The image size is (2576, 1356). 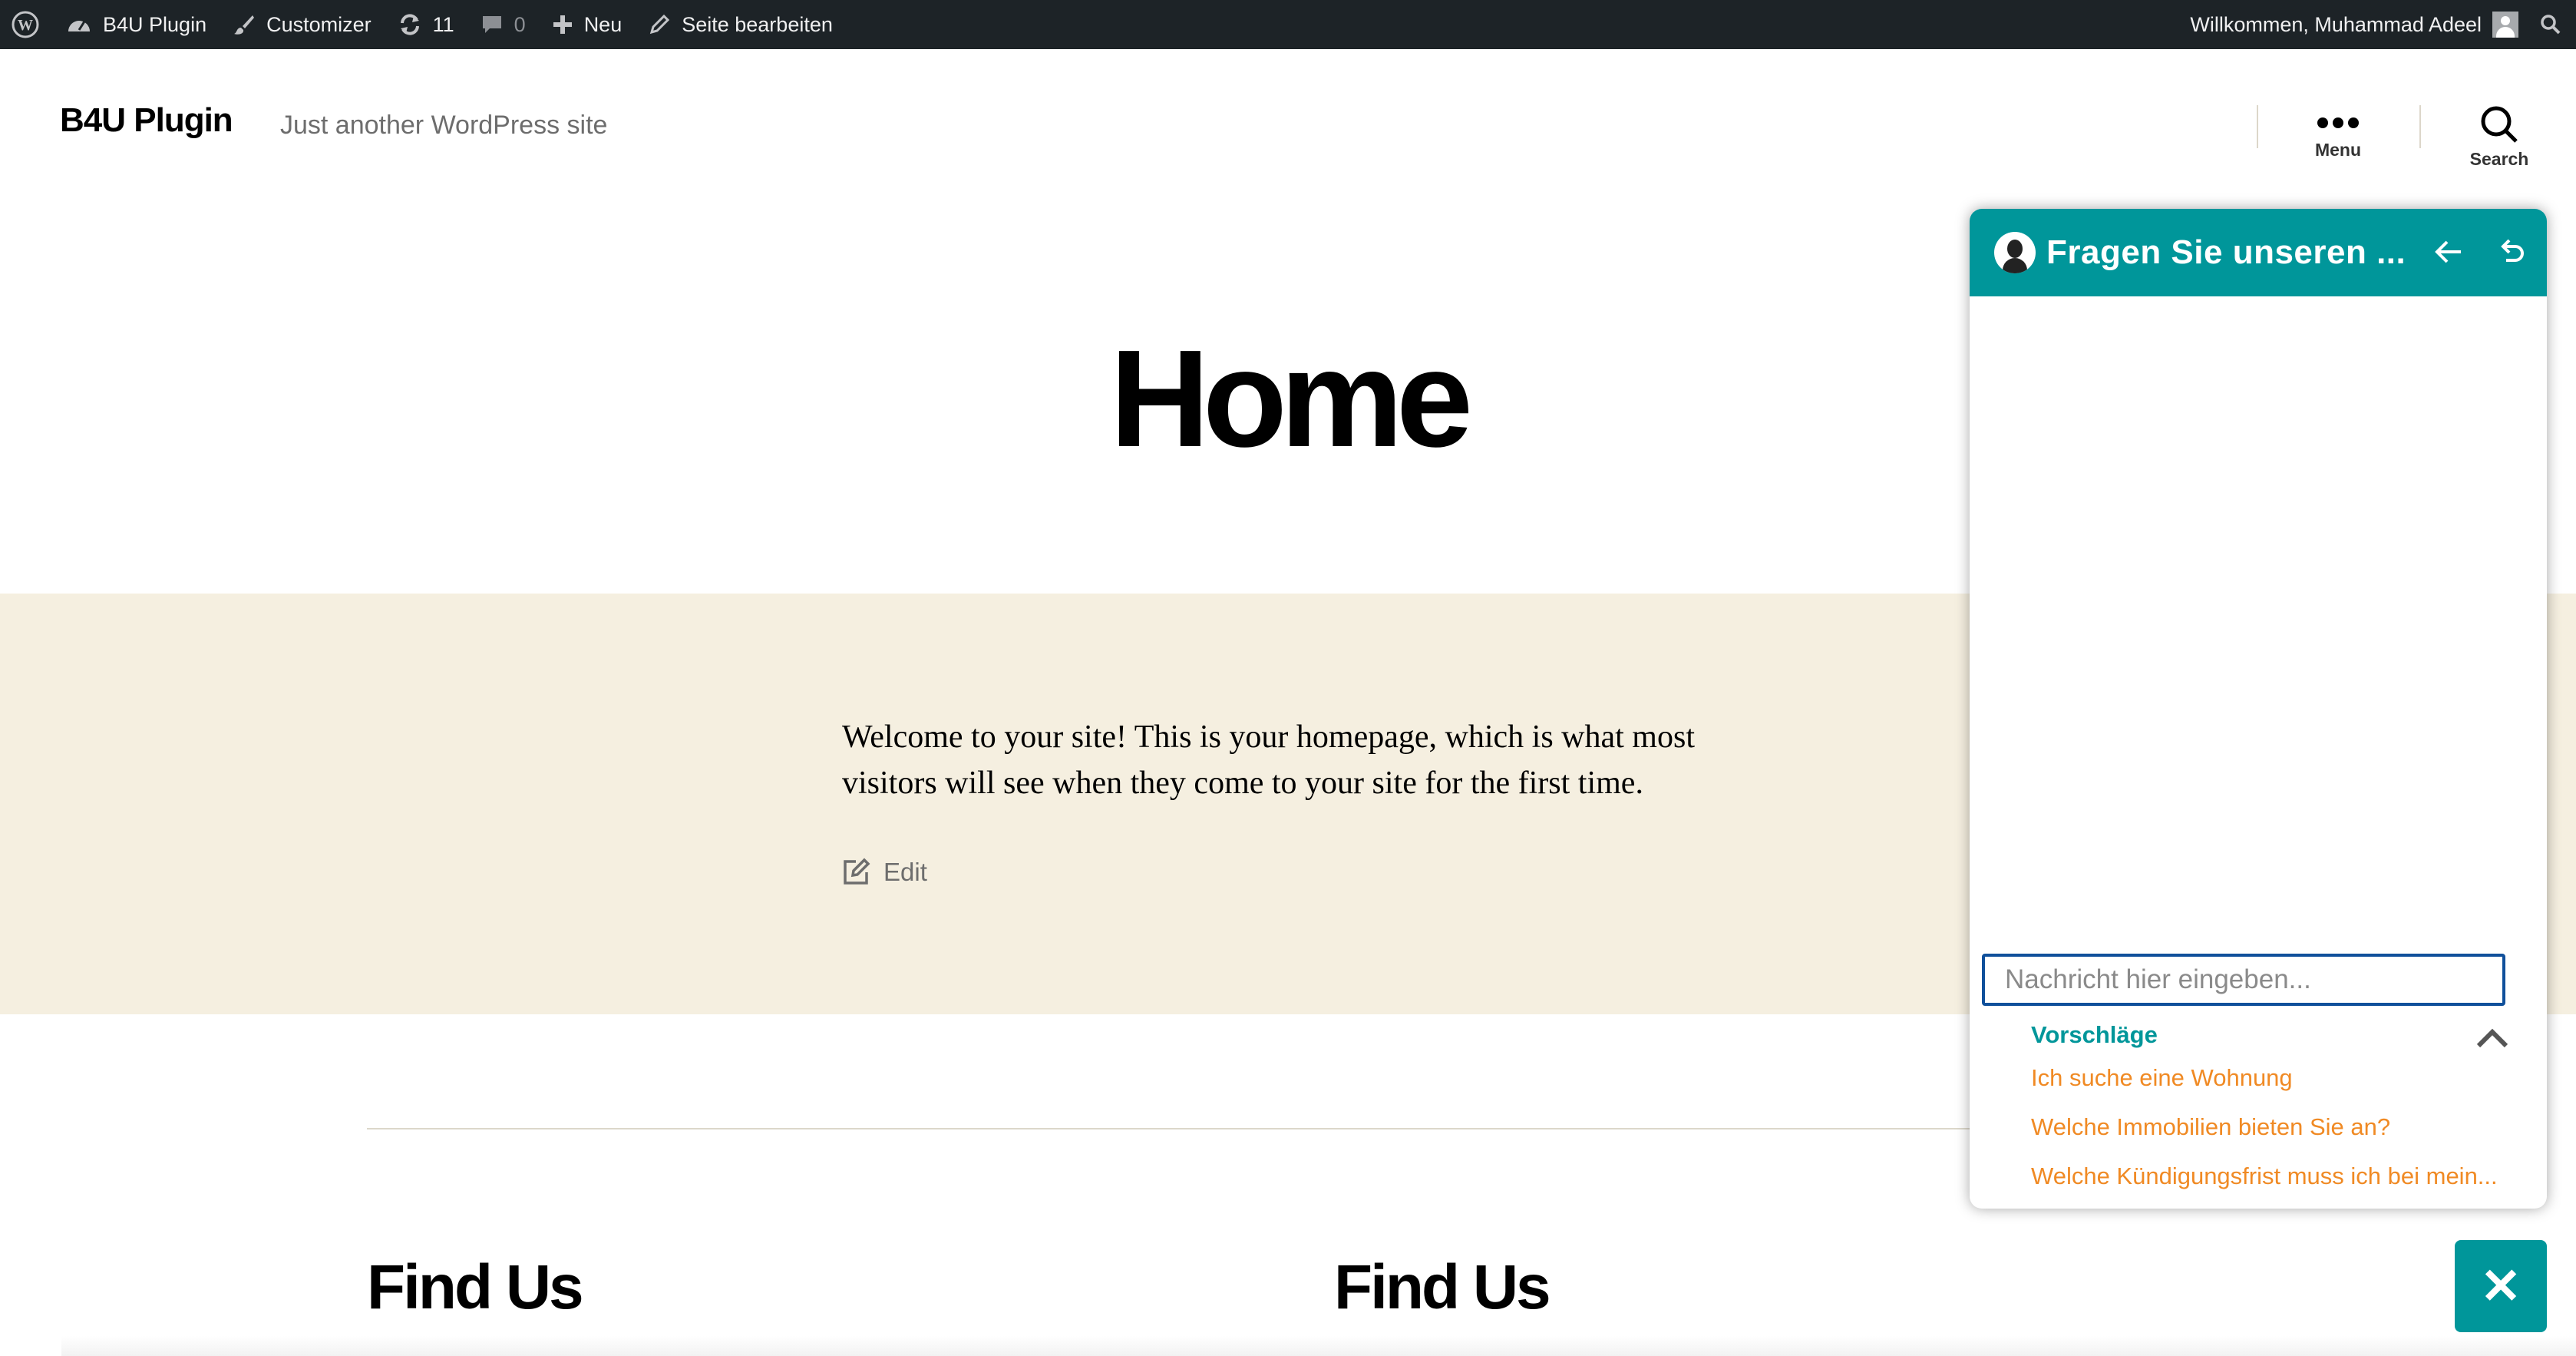 I want to click on suggestions-heading: Vorschläge, so click(x=2094, y=1034).